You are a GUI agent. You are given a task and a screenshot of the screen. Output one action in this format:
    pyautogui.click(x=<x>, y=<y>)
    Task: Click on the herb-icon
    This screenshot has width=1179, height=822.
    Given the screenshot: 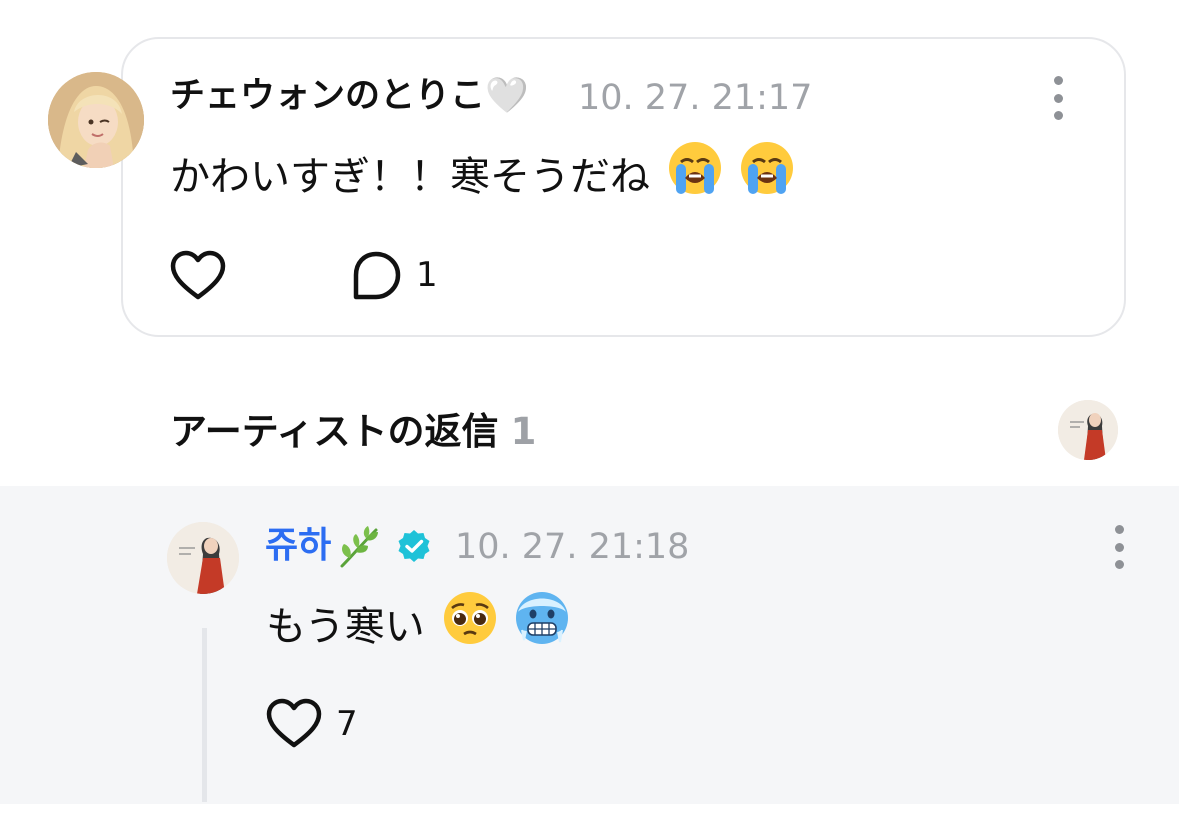 What is the action you would take?
    pyautogui.click(x=359, y=547)
    